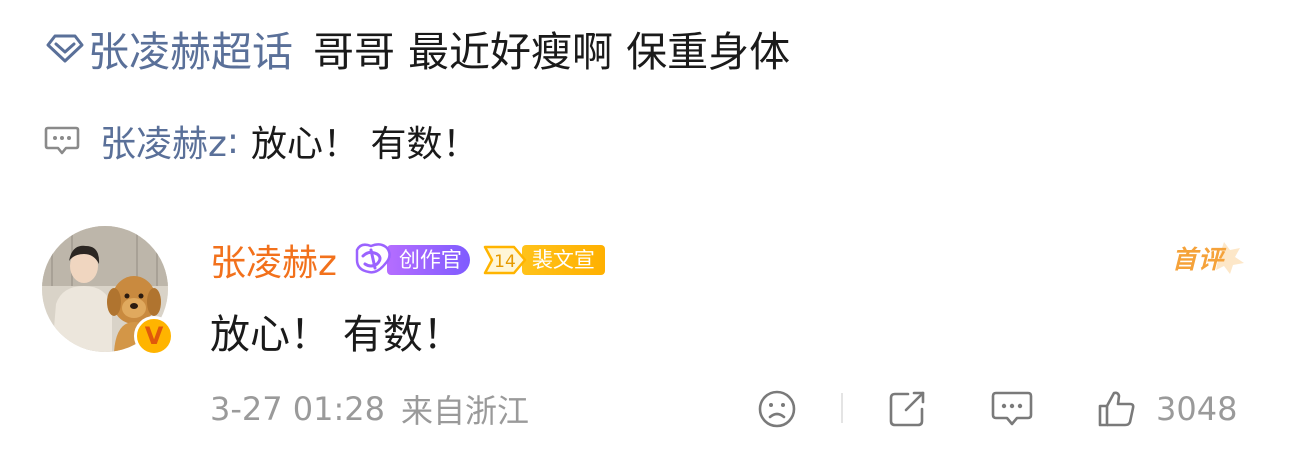 This screenshot has height=450, width=1290. I want to click on fan-level-icon: 14, so click(505, 260).